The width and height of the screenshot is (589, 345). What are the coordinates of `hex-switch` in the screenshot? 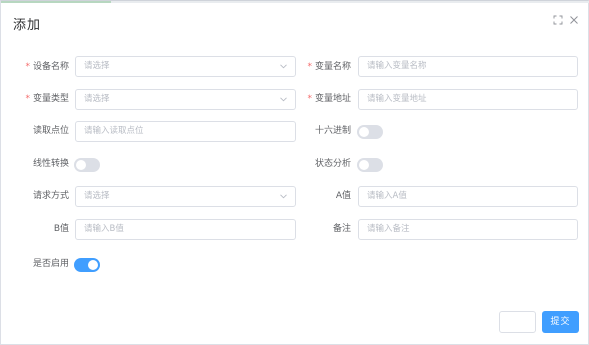 It's located at (370, 132).